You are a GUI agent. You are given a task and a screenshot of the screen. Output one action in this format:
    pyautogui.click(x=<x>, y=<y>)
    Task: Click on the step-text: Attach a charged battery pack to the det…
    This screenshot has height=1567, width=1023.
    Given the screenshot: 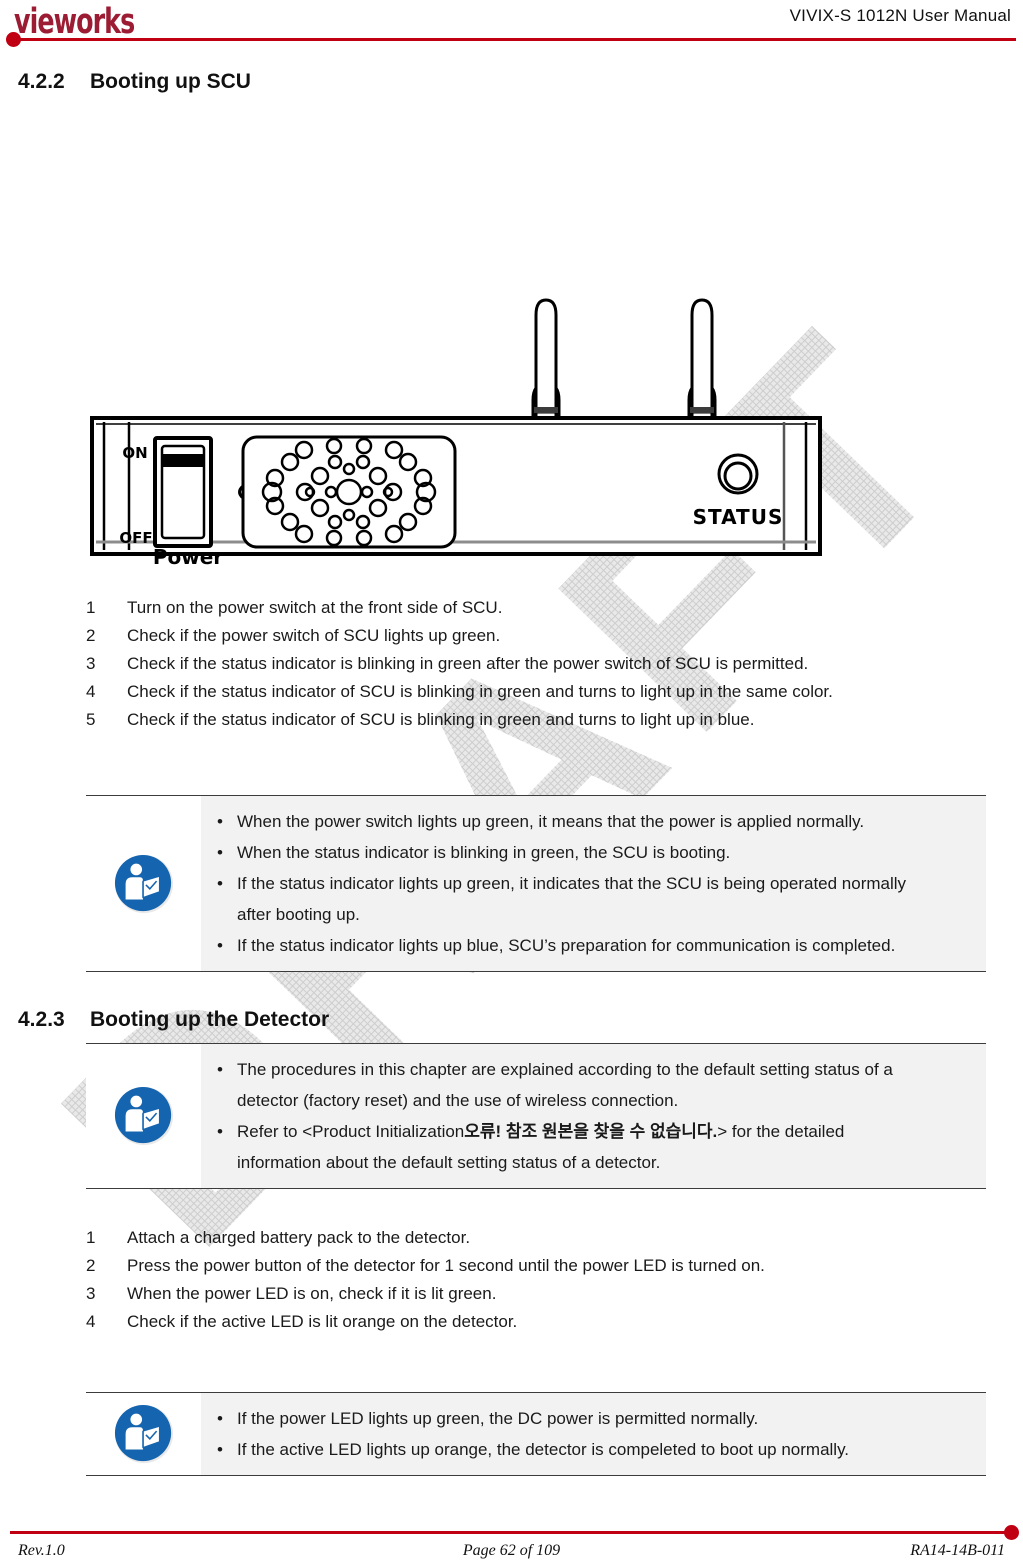 What is the action you would take?
    pyautogui.click(x=299, y=1237)
    